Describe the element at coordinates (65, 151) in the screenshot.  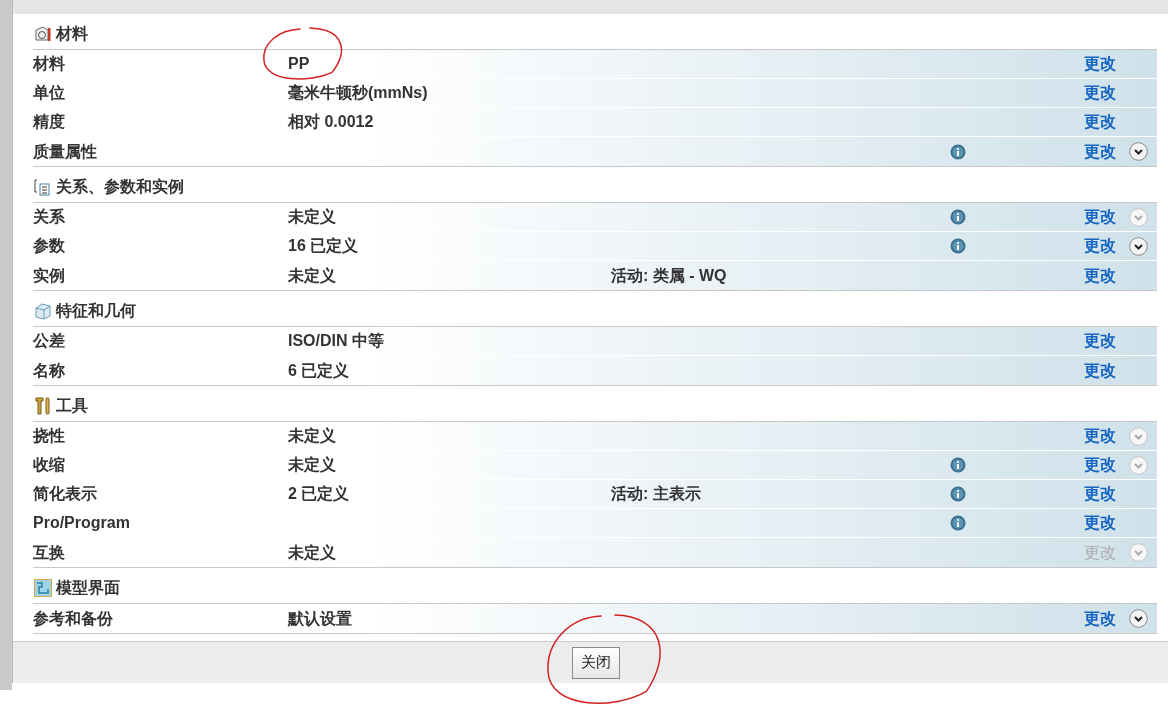
I see `property-label: 质量属性` at that location.